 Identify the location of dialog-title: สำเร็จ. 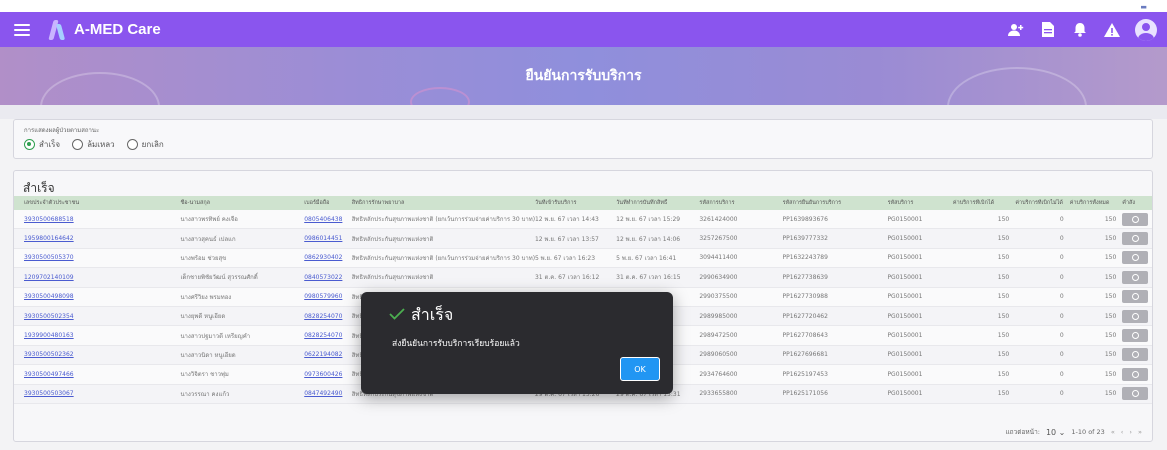
(432, 314).